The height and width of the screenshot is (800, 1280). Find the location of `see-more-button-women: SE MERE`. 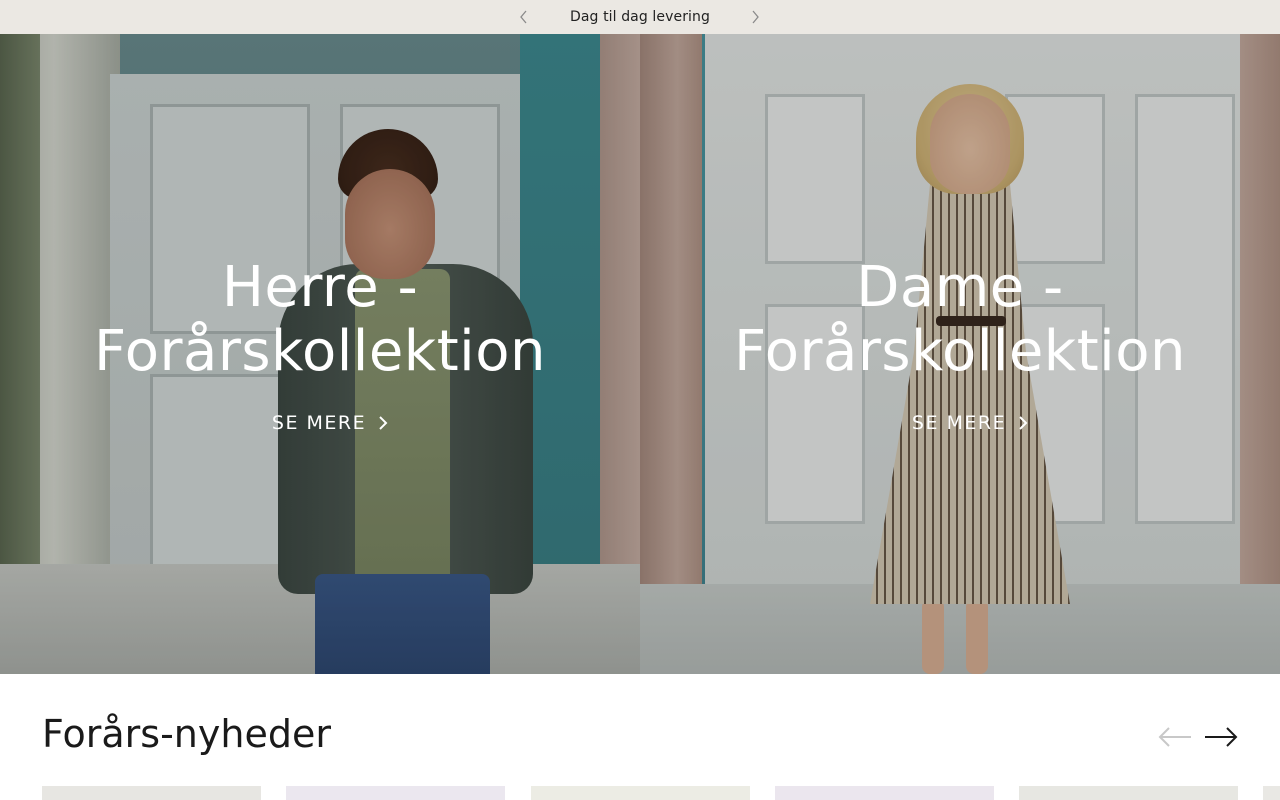

see-more-button-women: SE MERE is located at coordinates (970, 423).